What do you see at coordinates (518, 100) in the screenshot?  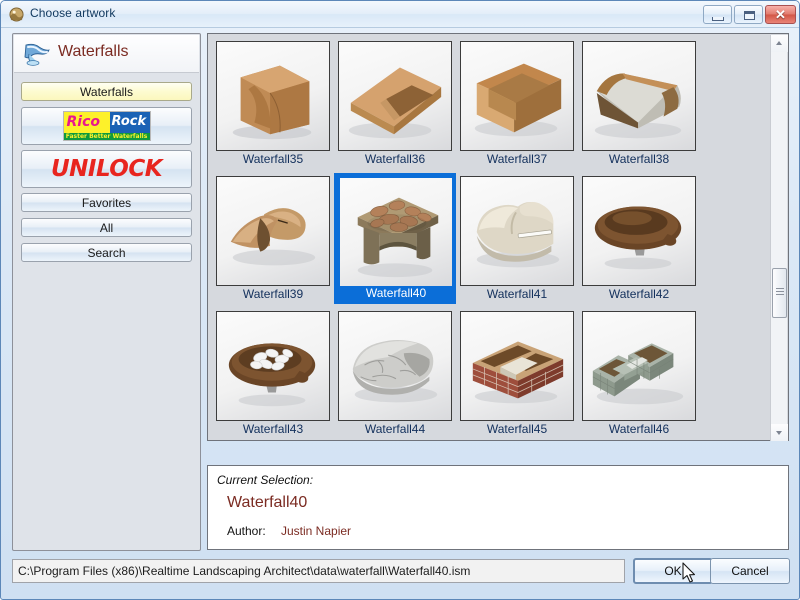 I see `artwork-image-open-box` at bounding box center [518, 100].